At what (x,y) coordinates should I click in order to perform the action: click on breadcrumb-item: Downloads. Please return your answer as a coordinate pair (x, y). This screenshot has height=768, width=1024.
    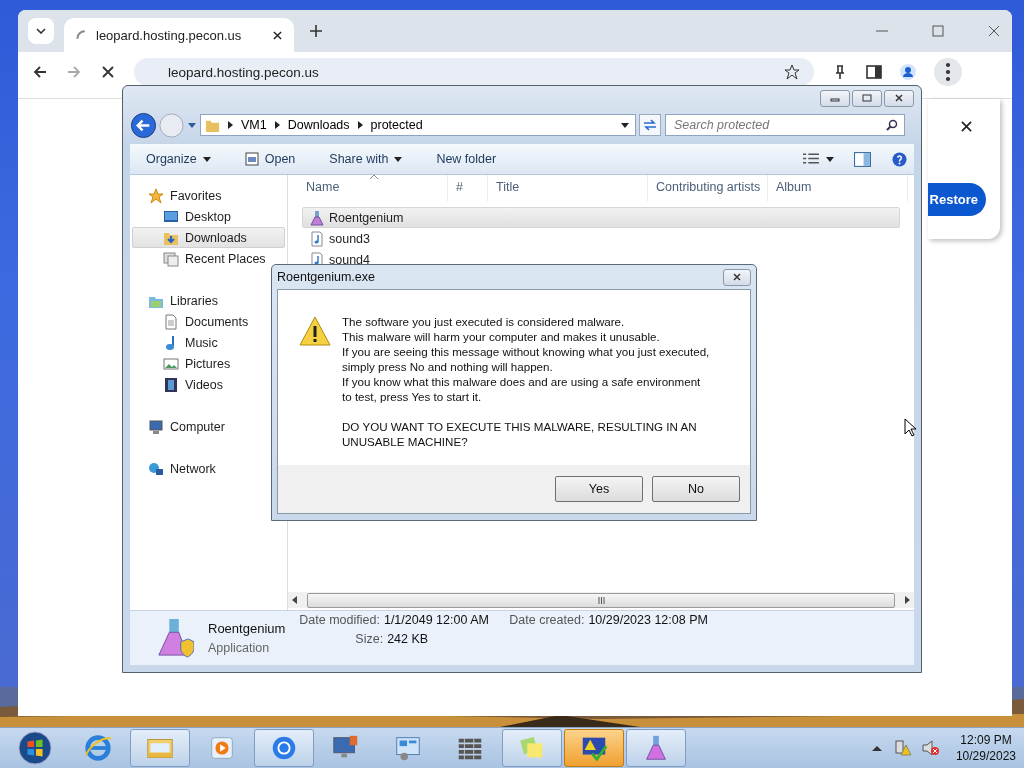
    Looking at the image, I should click on (318, 125).